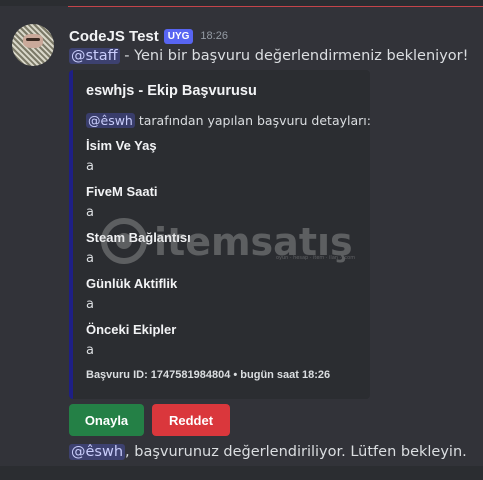  Describe the element at coordinates (114, 36) in the screenshot. I see `author-name: CodeJS Test` at that location.